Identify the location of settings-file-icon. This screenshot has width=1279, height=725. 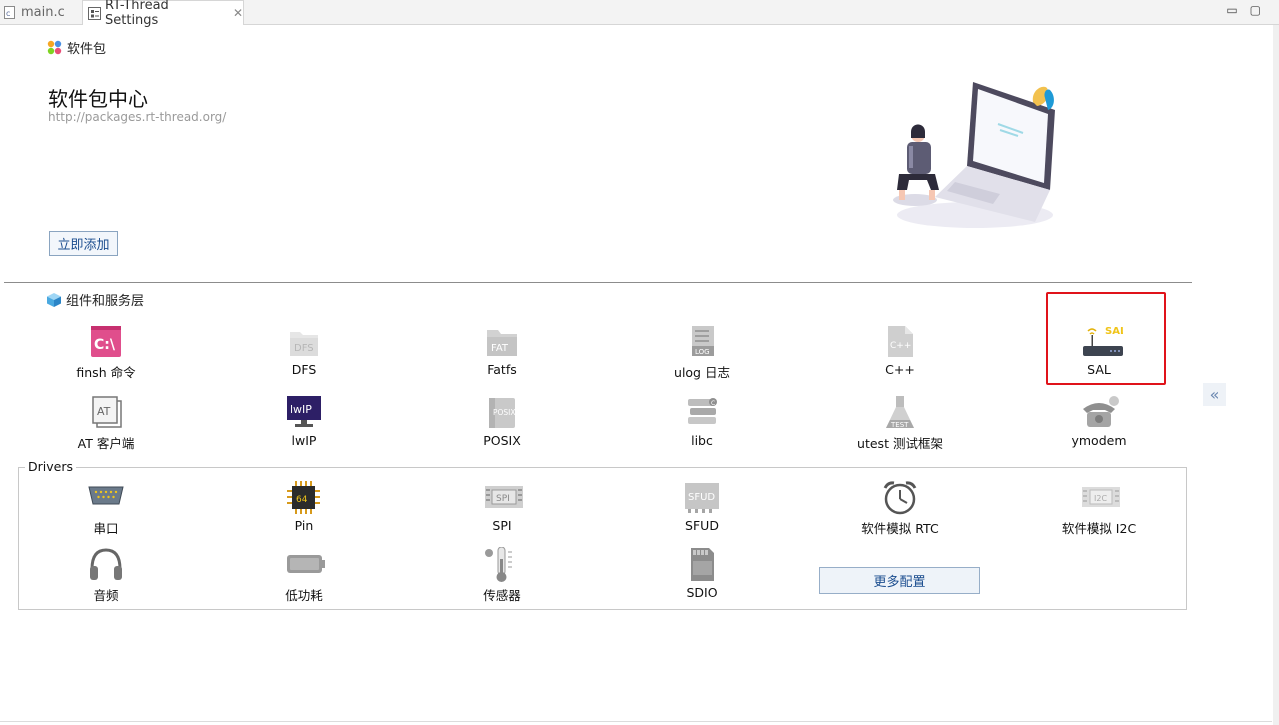
(94, 13).